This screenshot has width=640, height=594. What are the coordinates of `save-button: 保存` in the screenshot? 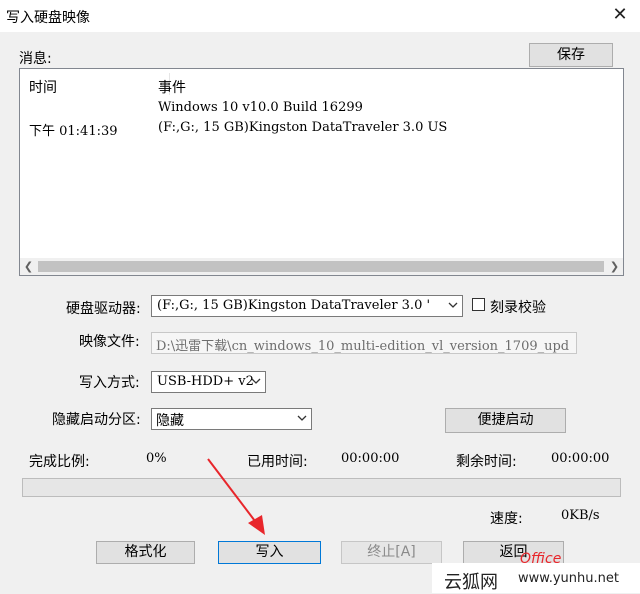 It's located at (571, 55).